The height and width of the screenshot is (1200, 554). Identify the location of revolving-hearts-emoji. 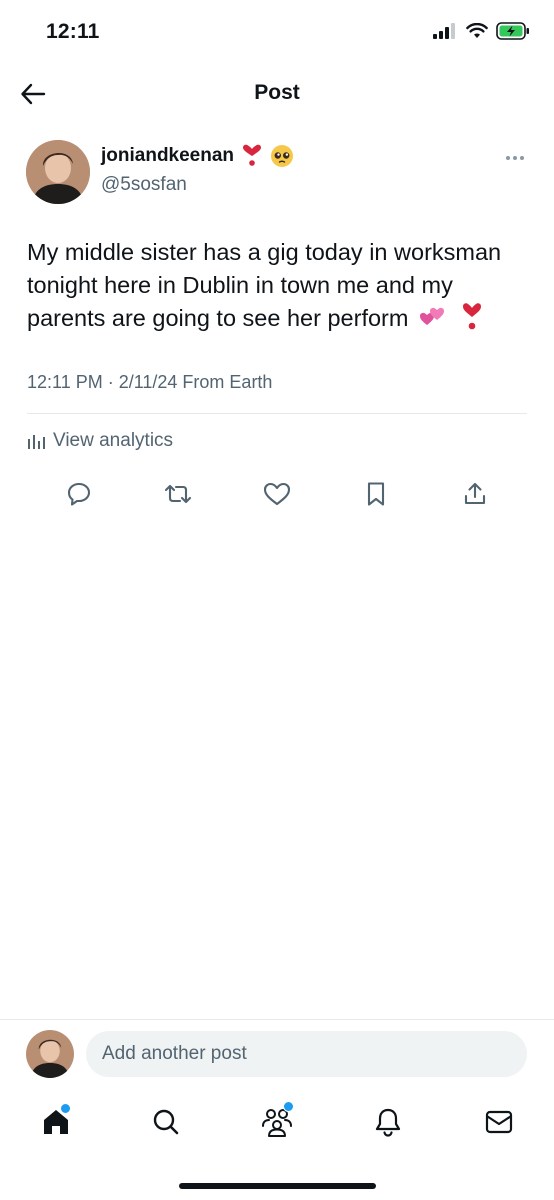
(431, 316).